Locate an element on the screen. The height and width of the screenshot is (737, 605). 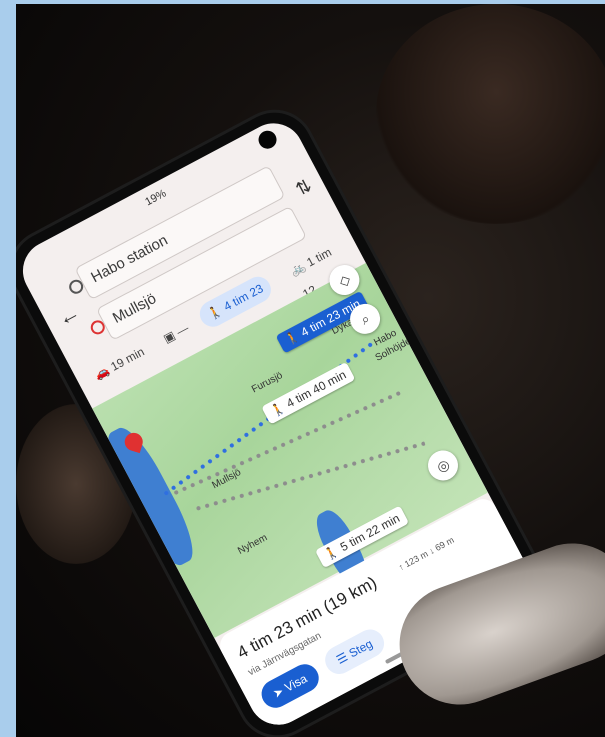
mode-transit: ▣ — is located at coordinates (176, 333).